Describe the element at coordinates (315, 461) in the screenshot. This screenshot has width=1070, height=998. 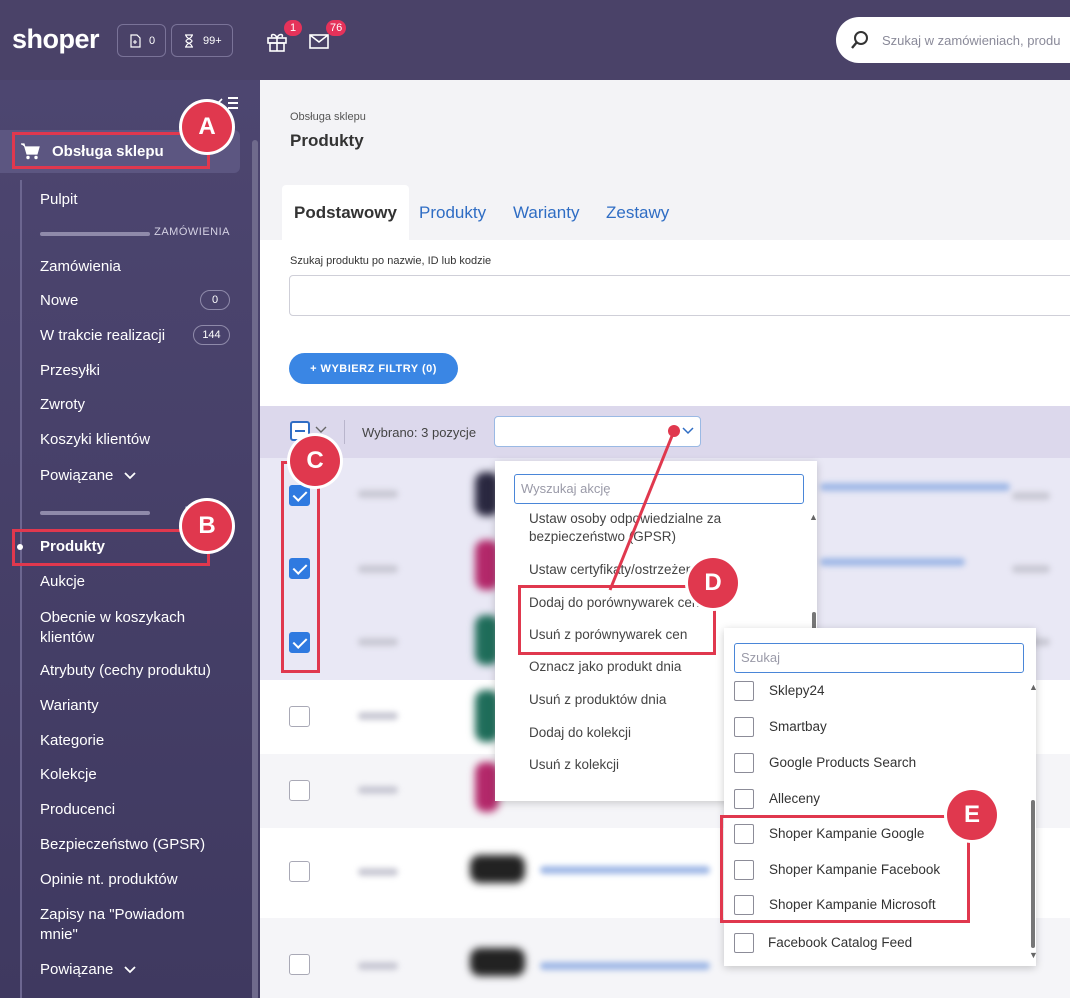
I see `annotation-marker-c: C` at that location.